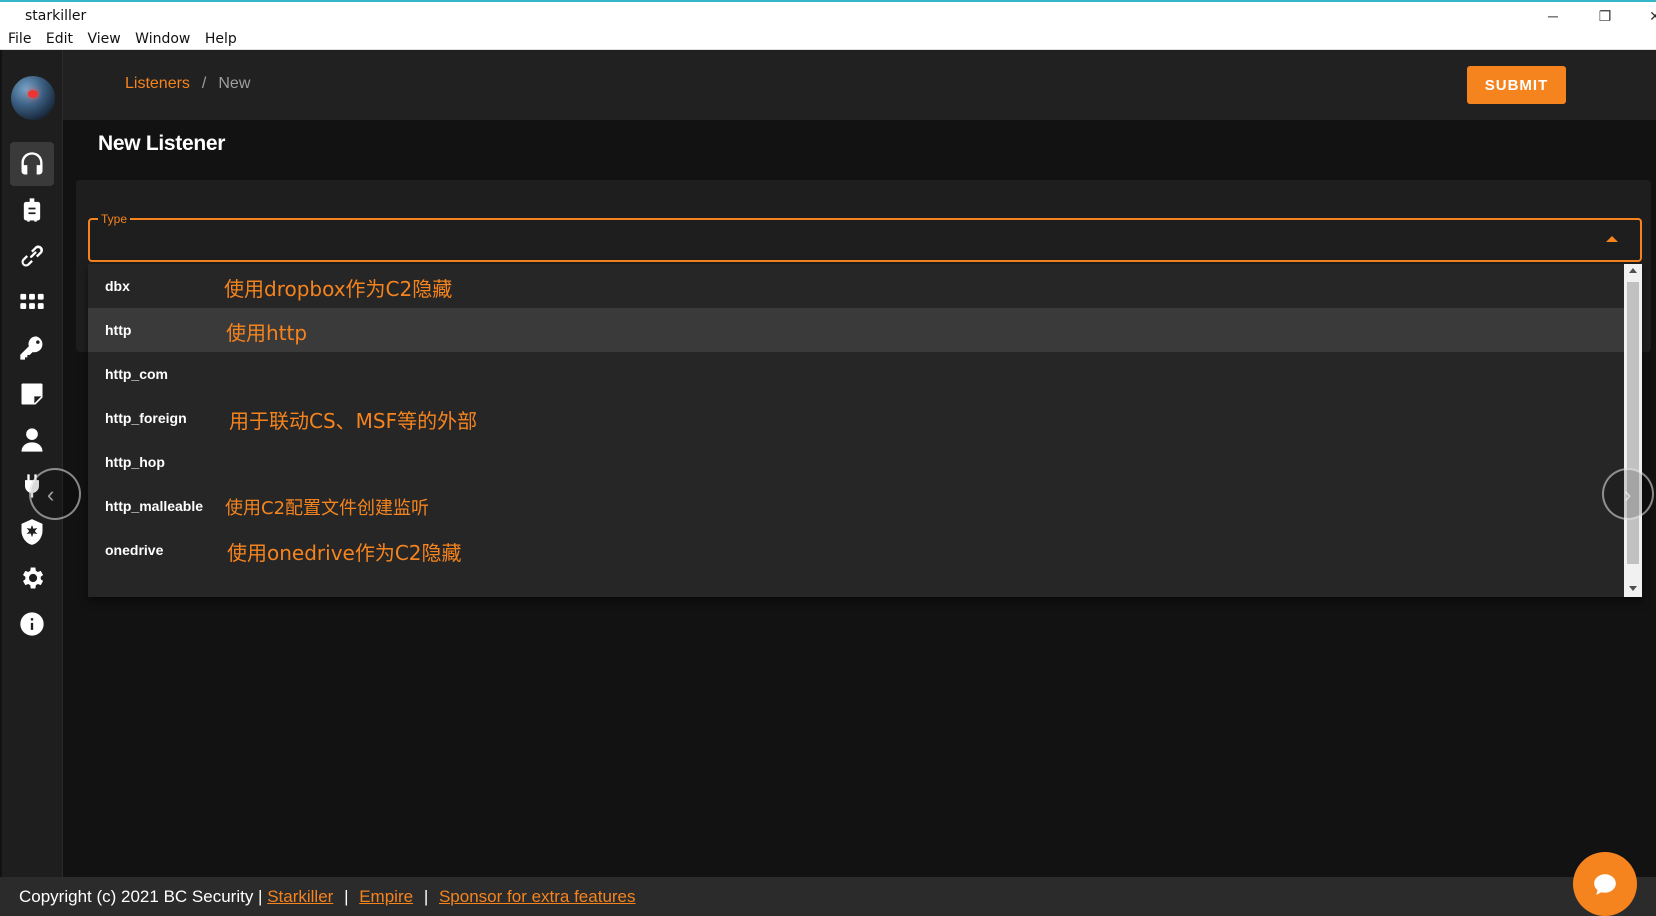 Image resolution: width=1656 pixels, height=916 pixels. Describe the element at coordinates (32, 164) in the screenshot. I see `headset-icon` at that location.